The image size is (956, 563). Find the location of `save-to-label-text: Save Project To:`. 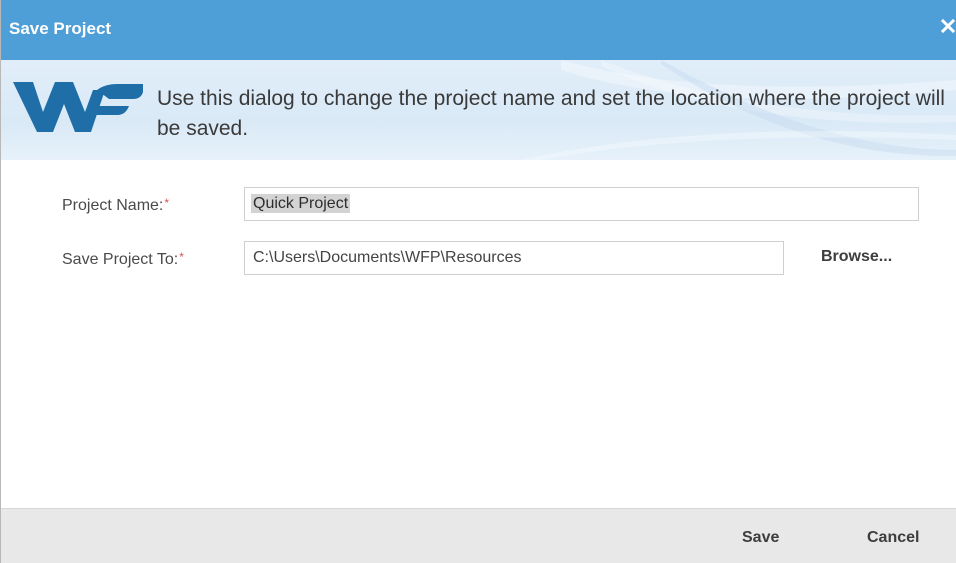

save-to-label-text: Save Project To: is located at coordinates (120, 259).